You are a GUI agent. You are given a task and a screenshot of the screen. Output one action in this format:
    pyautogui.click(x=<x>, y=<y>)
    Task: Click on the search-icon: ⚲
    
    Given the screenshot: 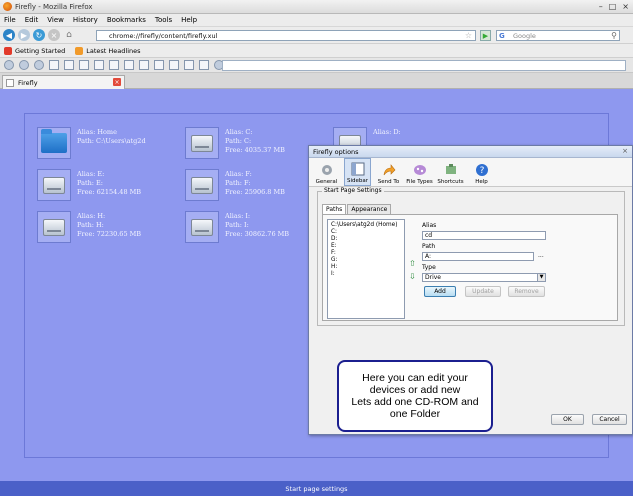 What is the action you would take?
    pyautogui.click(x=614, y=35)
    